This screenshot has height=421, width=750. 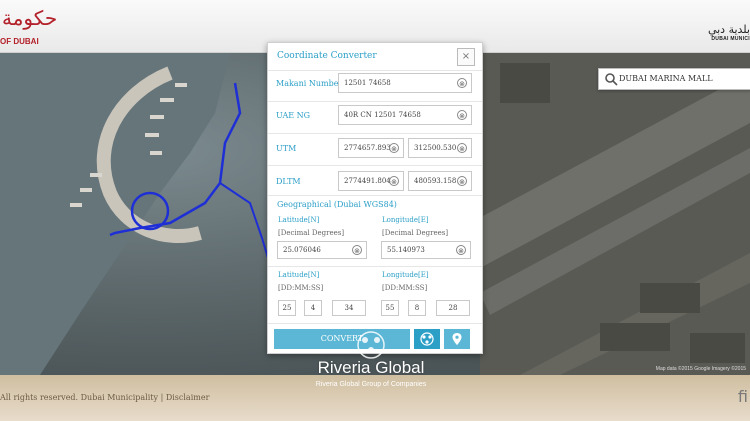 I want to click on map-pin-icon, so click(x=457, y=339).